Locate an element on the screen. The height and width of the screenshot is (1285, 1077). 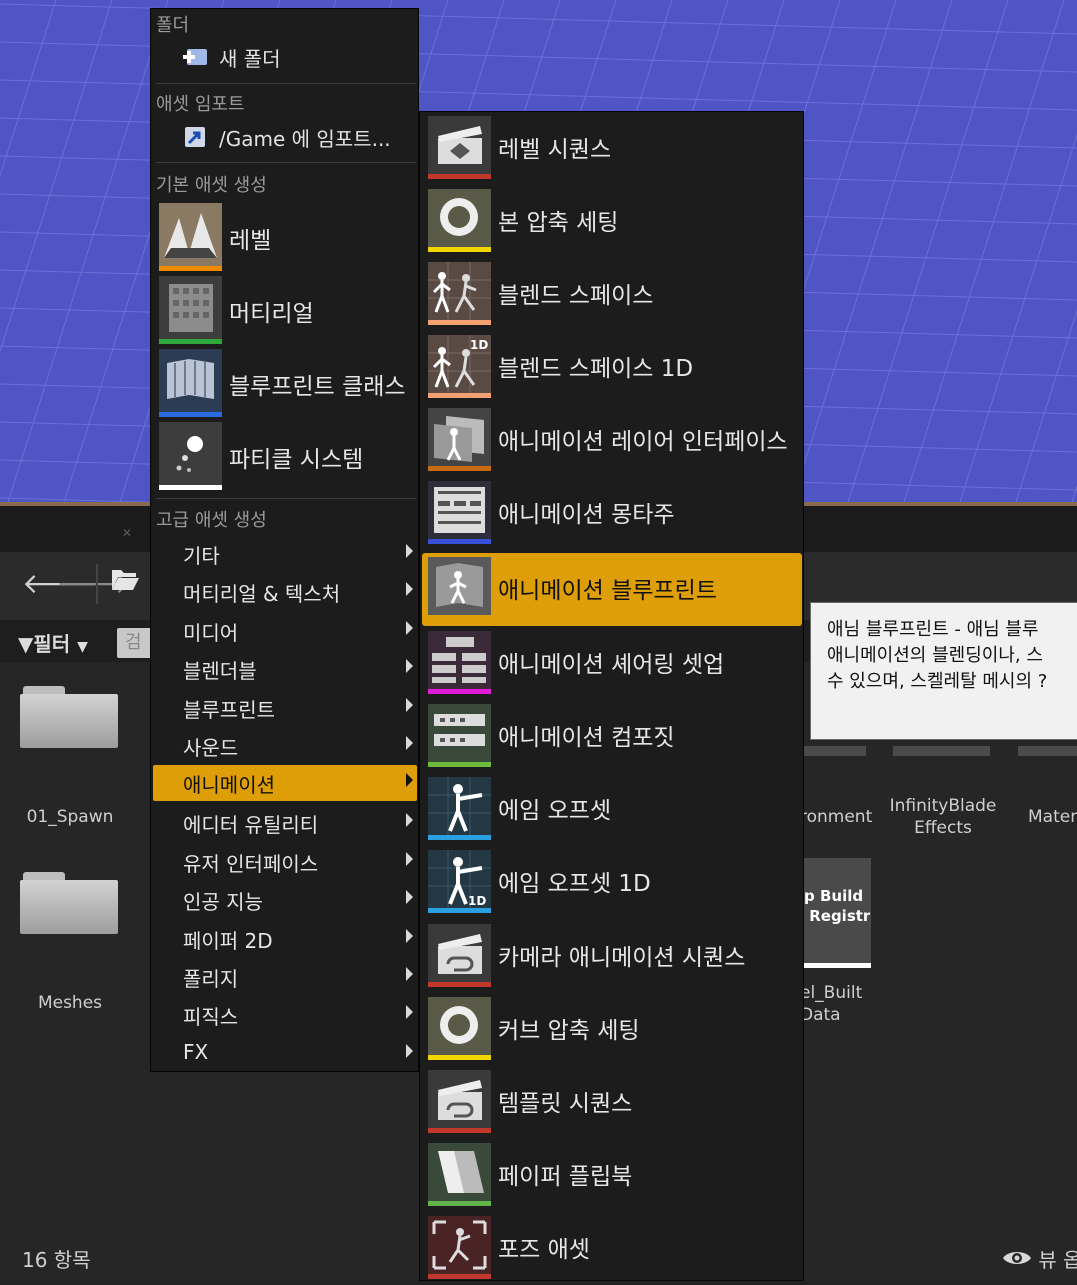
asset-label-line: el_Built is located at coordinates (831, 993).